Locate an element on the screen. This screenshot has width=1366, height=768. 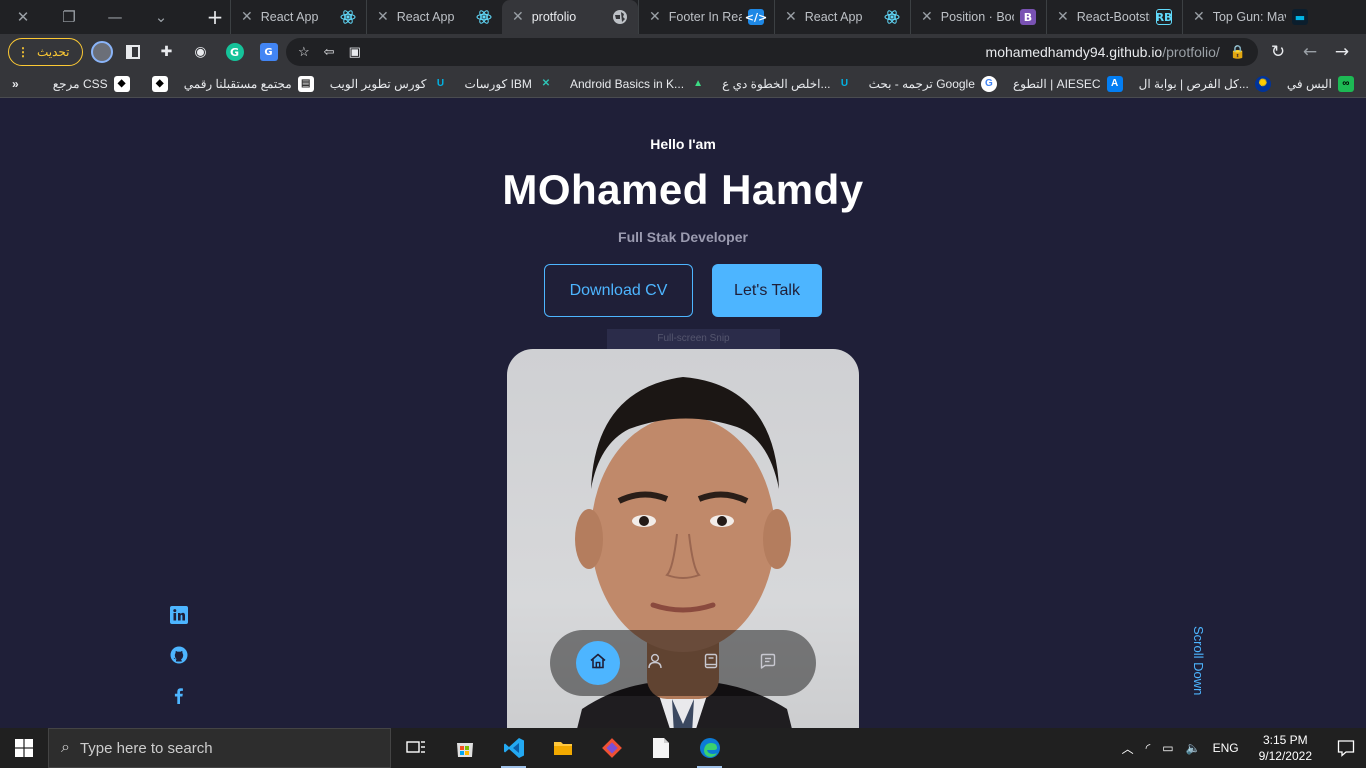
github-icon is located at coordinates (179, 666).